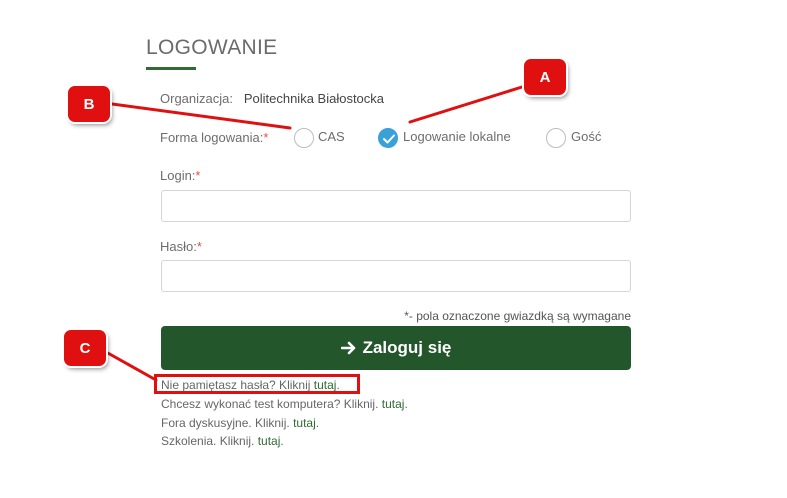 Image resolution: width=787 pixels, height=498 pixels. Describe the element at coordinates (545, 77) in the screenshot. I see `callout-a: A` at that location.